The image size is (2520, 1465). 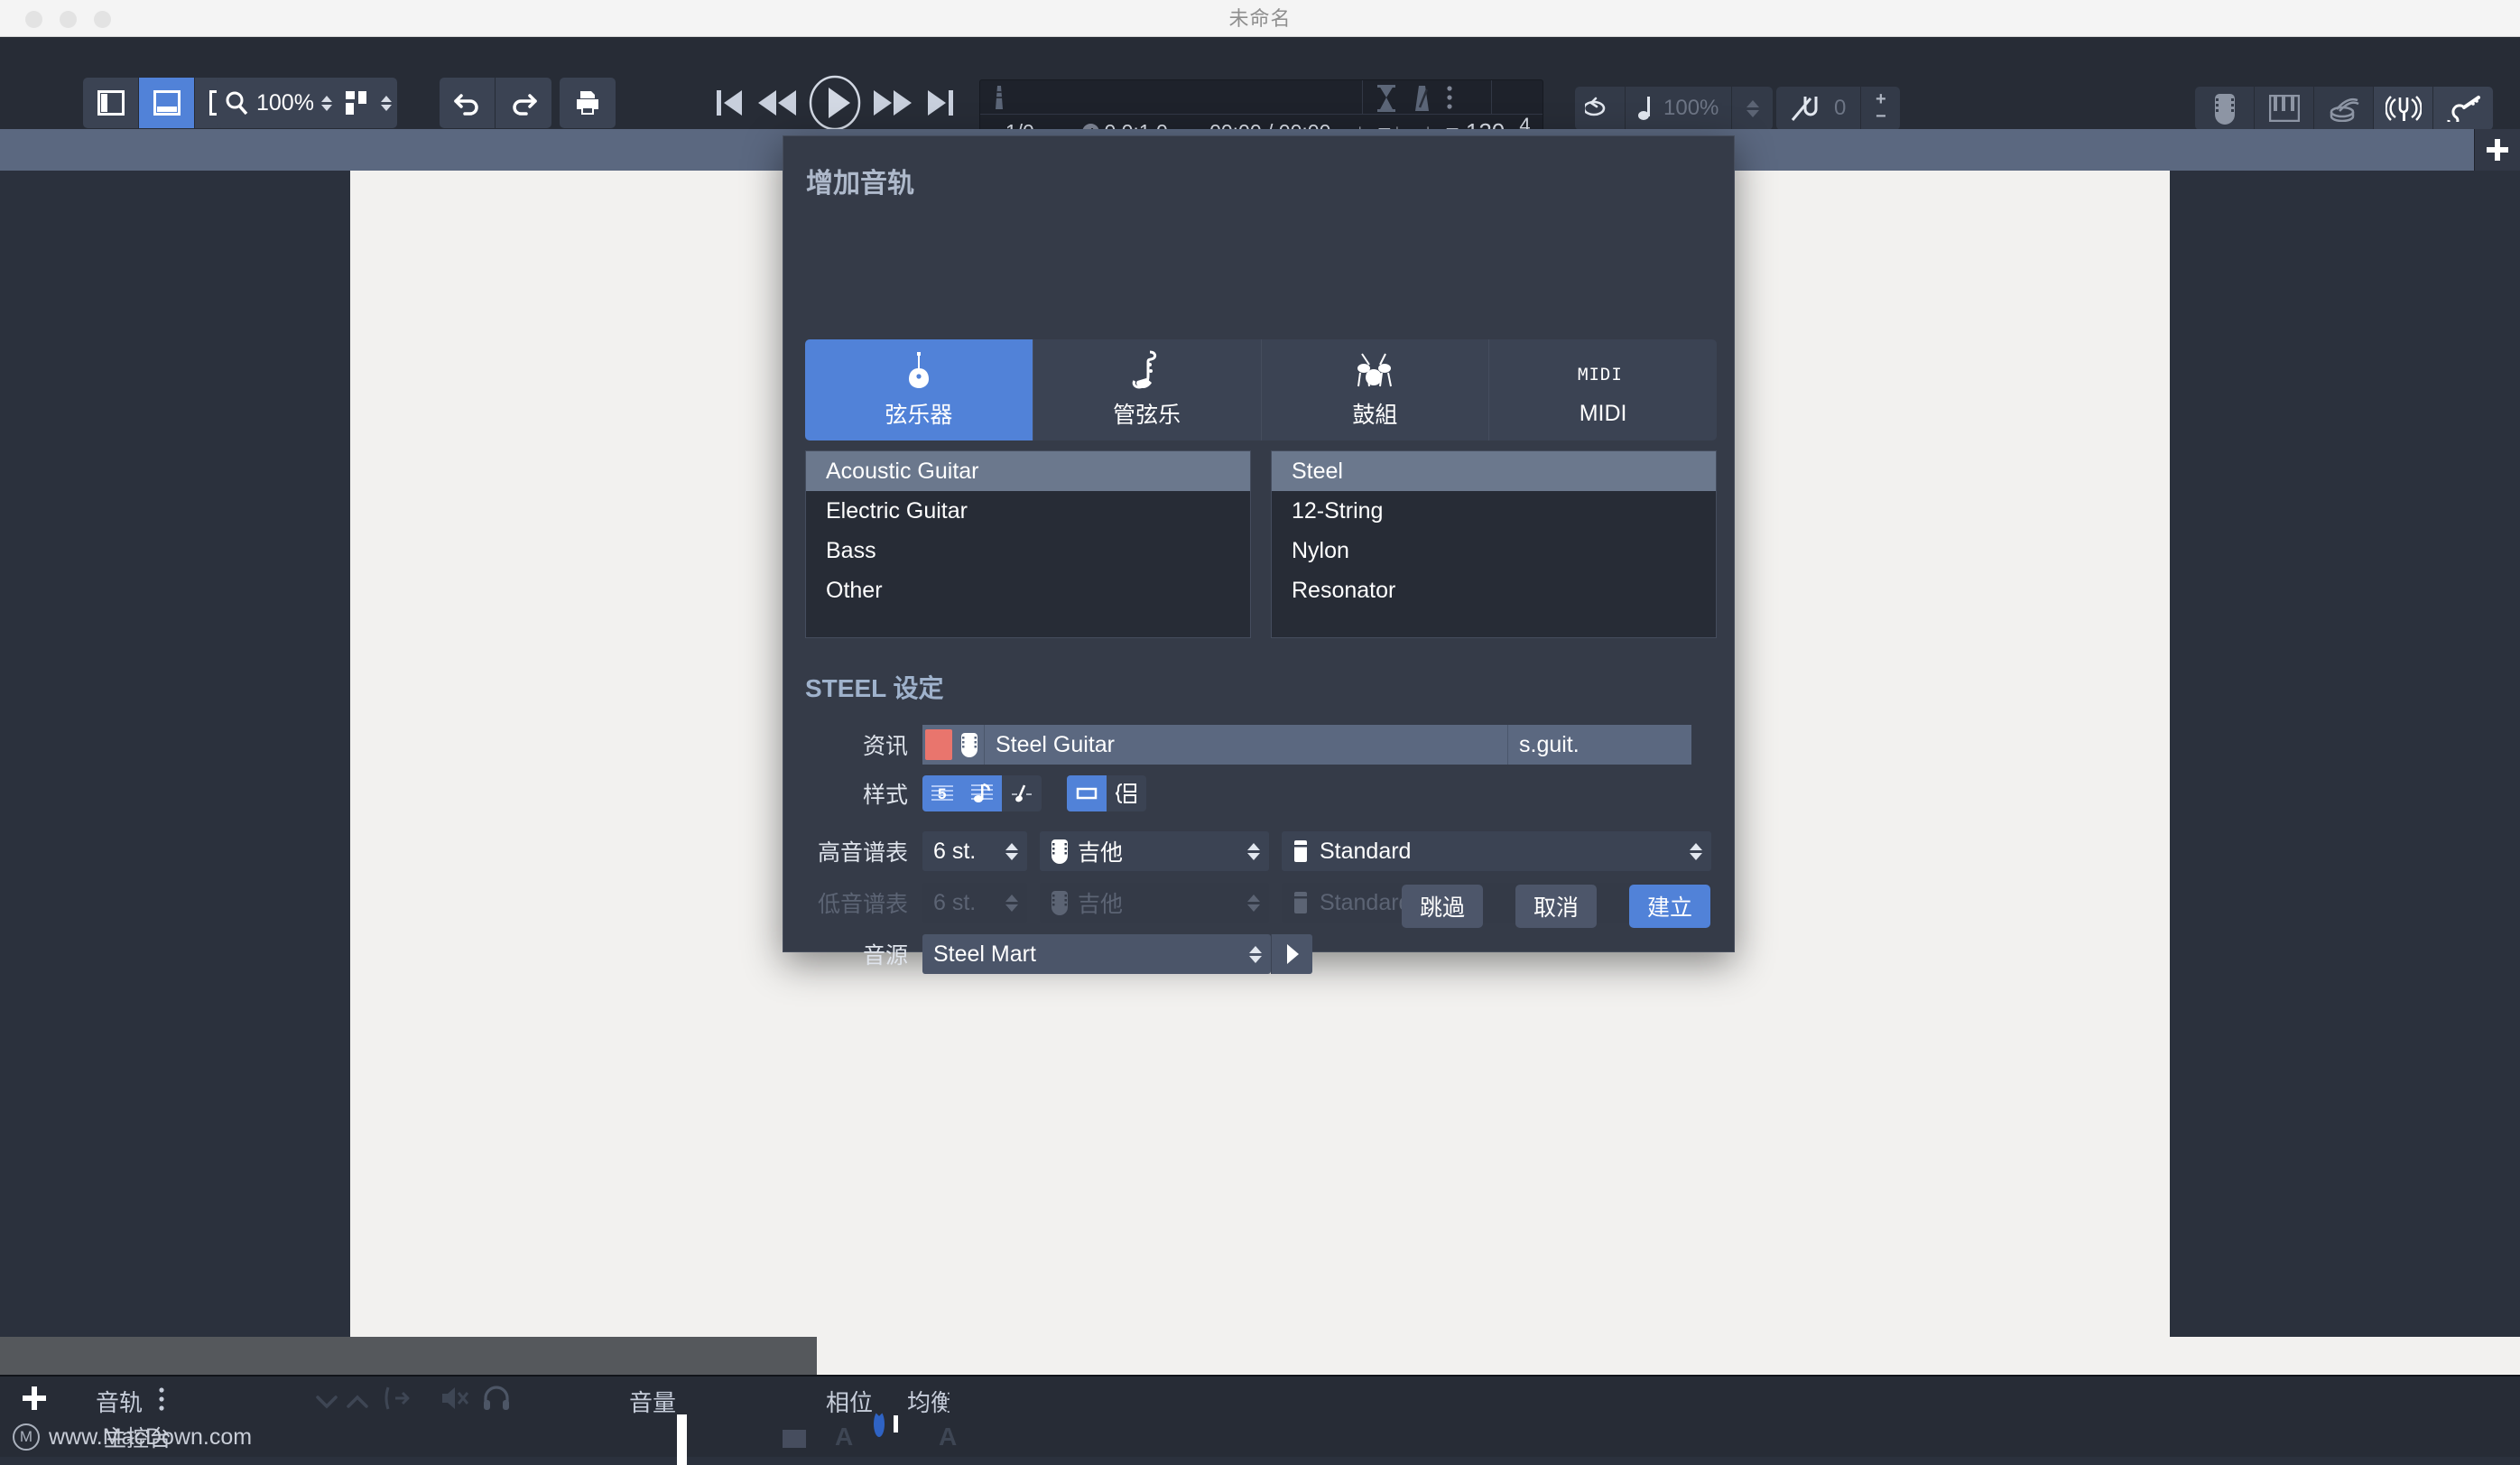 I want to click on info-panel-top, so click(x=1261, y=97).